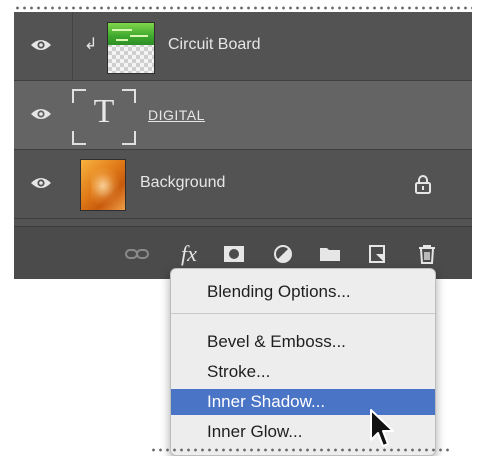 Image resolution: width=481 pixels, height=456 pixels. What do you see at coordinates (423, 184) in the screenshot?
I see `lock-icon` at bounding box center [423, 184].